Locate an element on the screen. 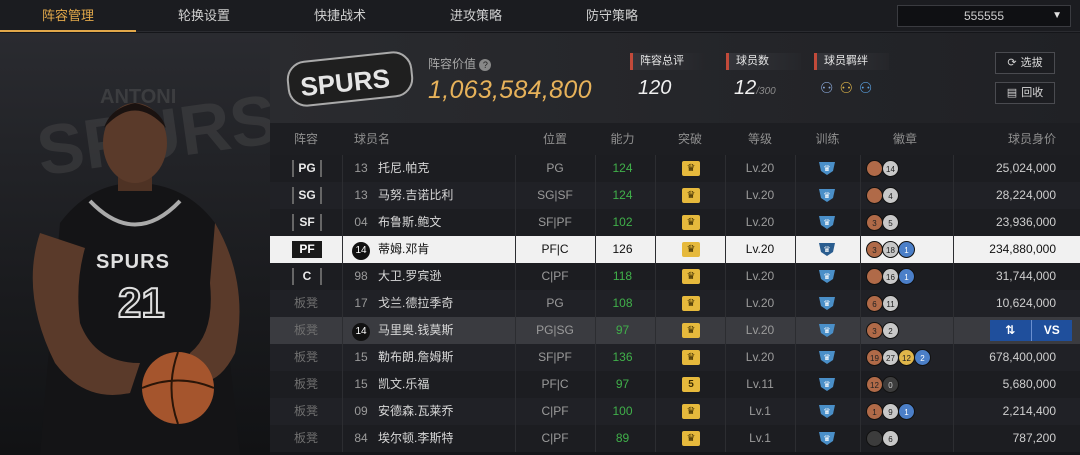 This screenshot has width=1080, height=455. player-name: 勒布朗.詹姆斯 is located at coordinates (415, 357).